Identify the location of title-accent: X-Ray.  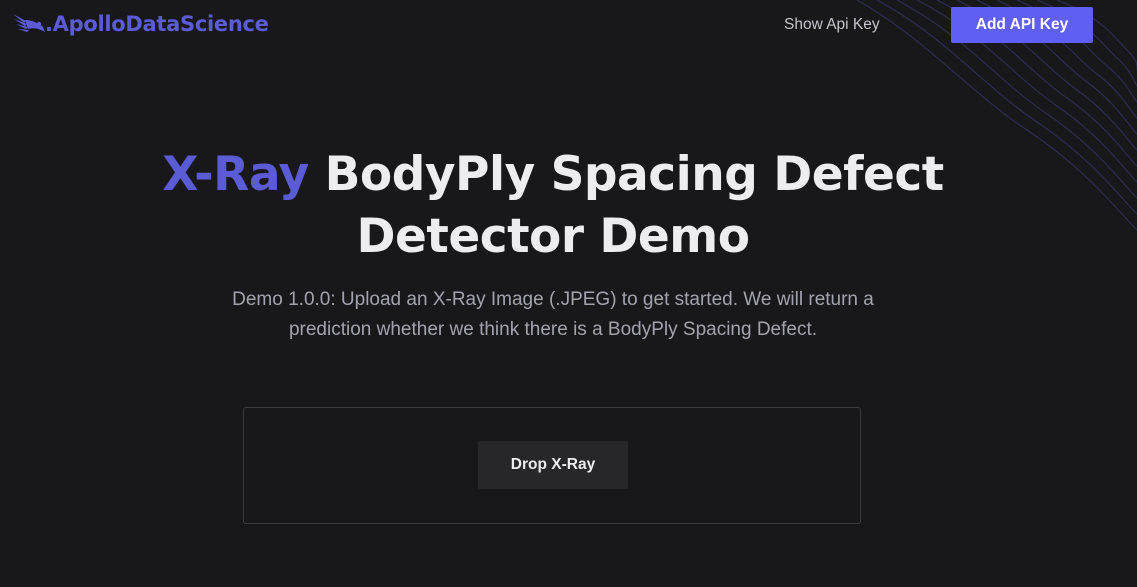
(235, 174).